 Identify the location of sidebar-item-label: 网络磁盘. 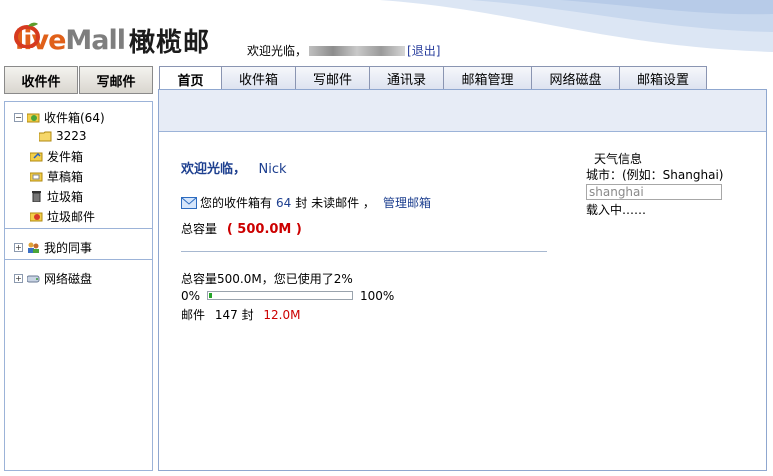
(68, 279).